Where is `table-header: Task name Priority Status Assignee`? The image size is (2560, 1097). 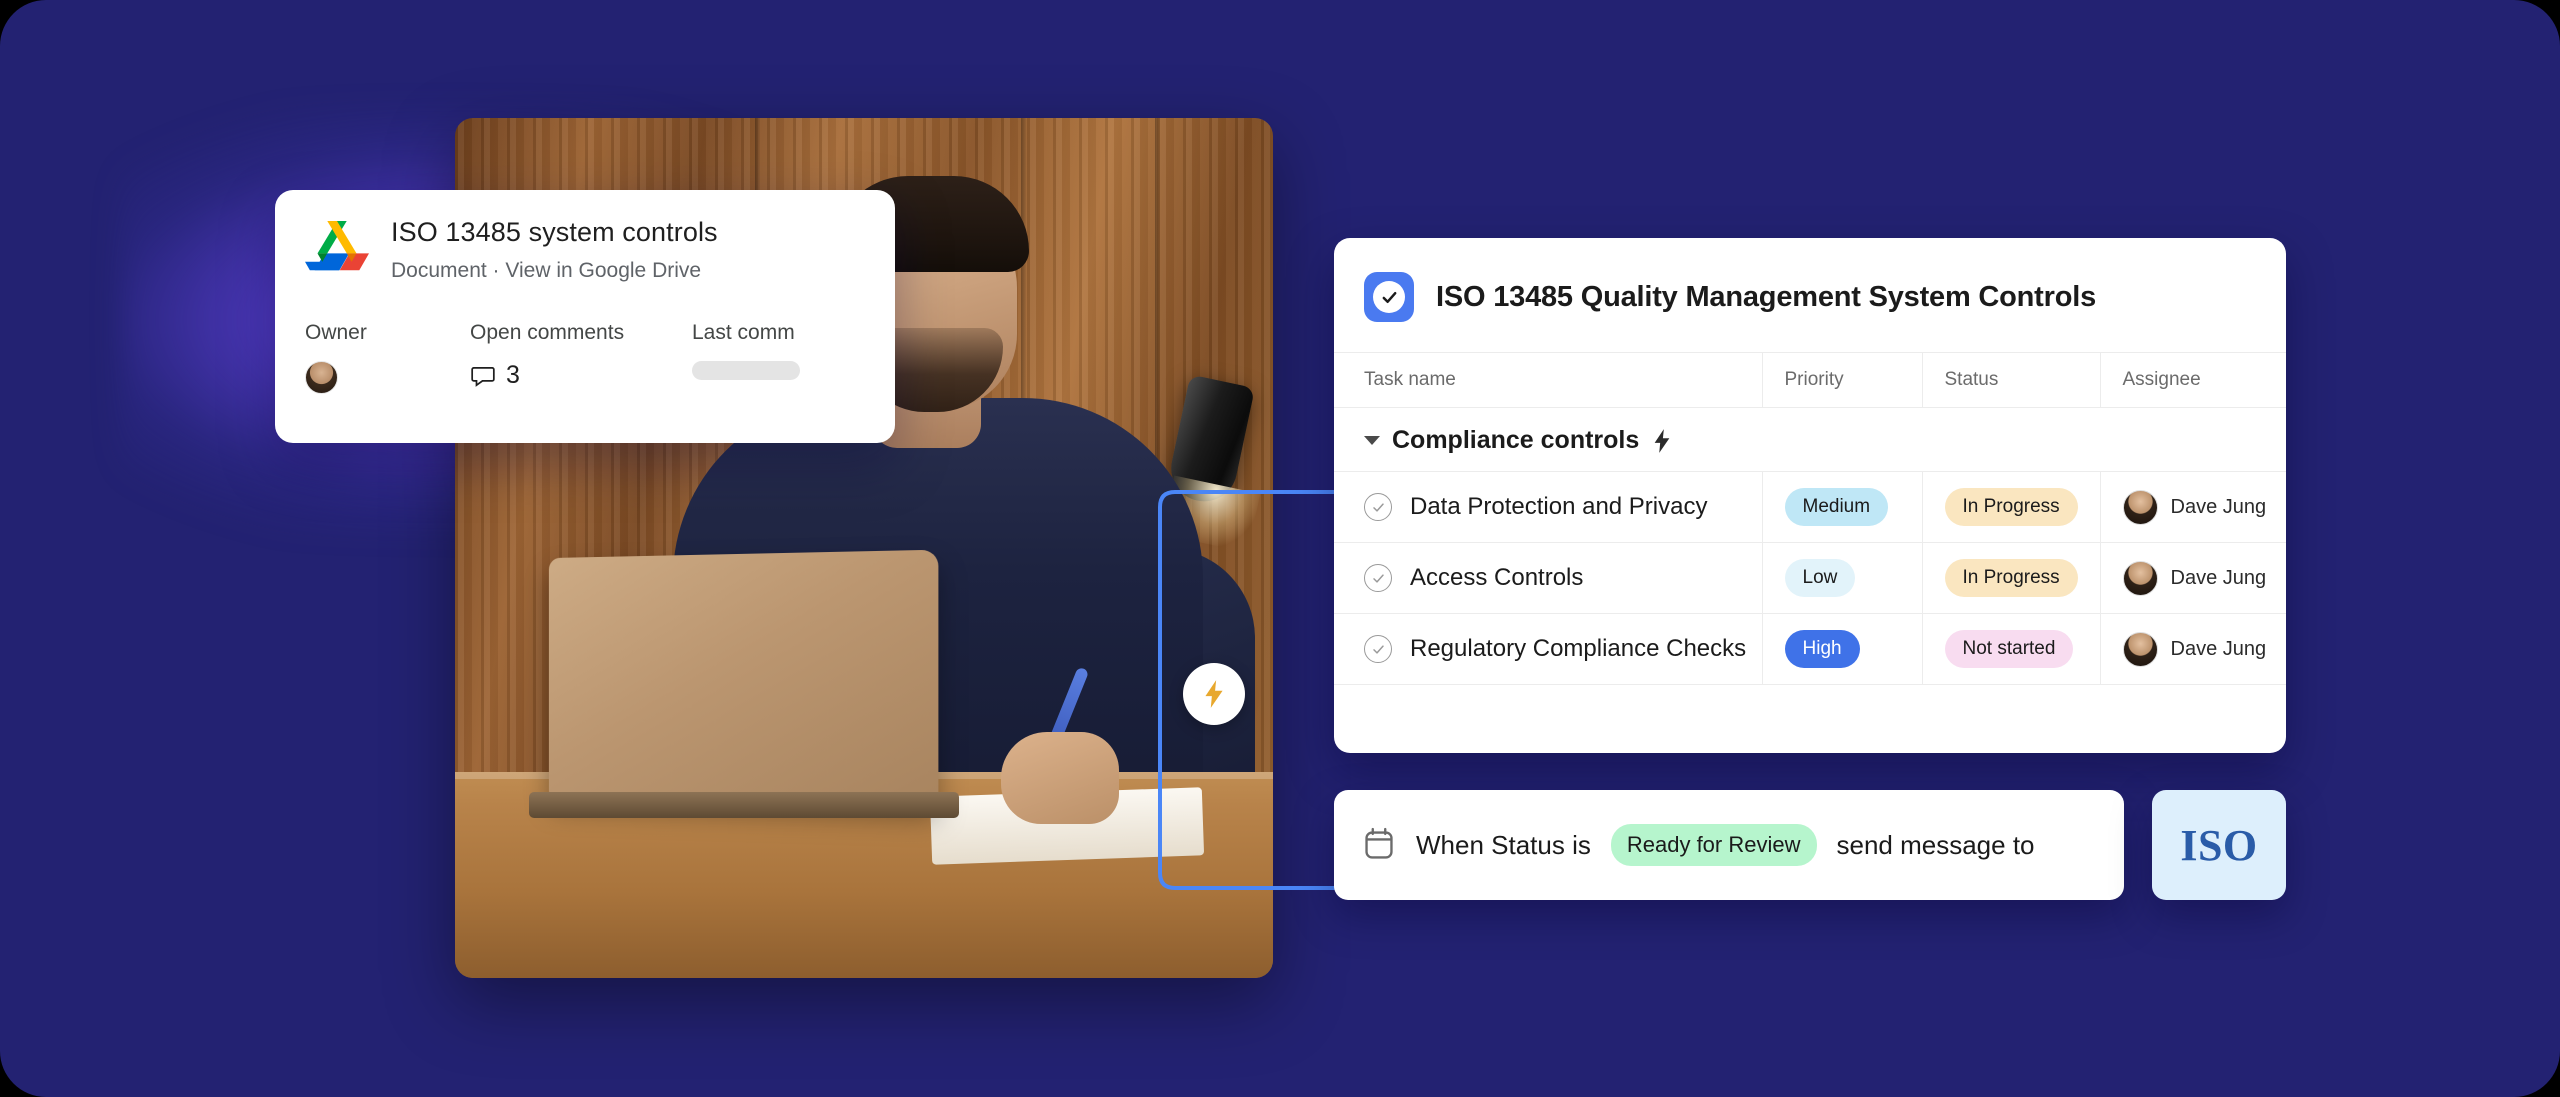
table-header: Task name Priority Status Assignee is located at coordinates (1810, 380).